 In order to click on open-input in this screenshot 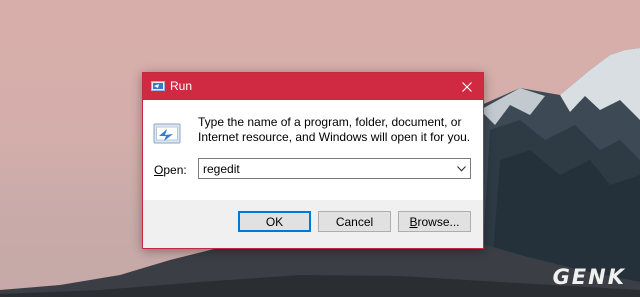, I will do `click(325, 168)`.